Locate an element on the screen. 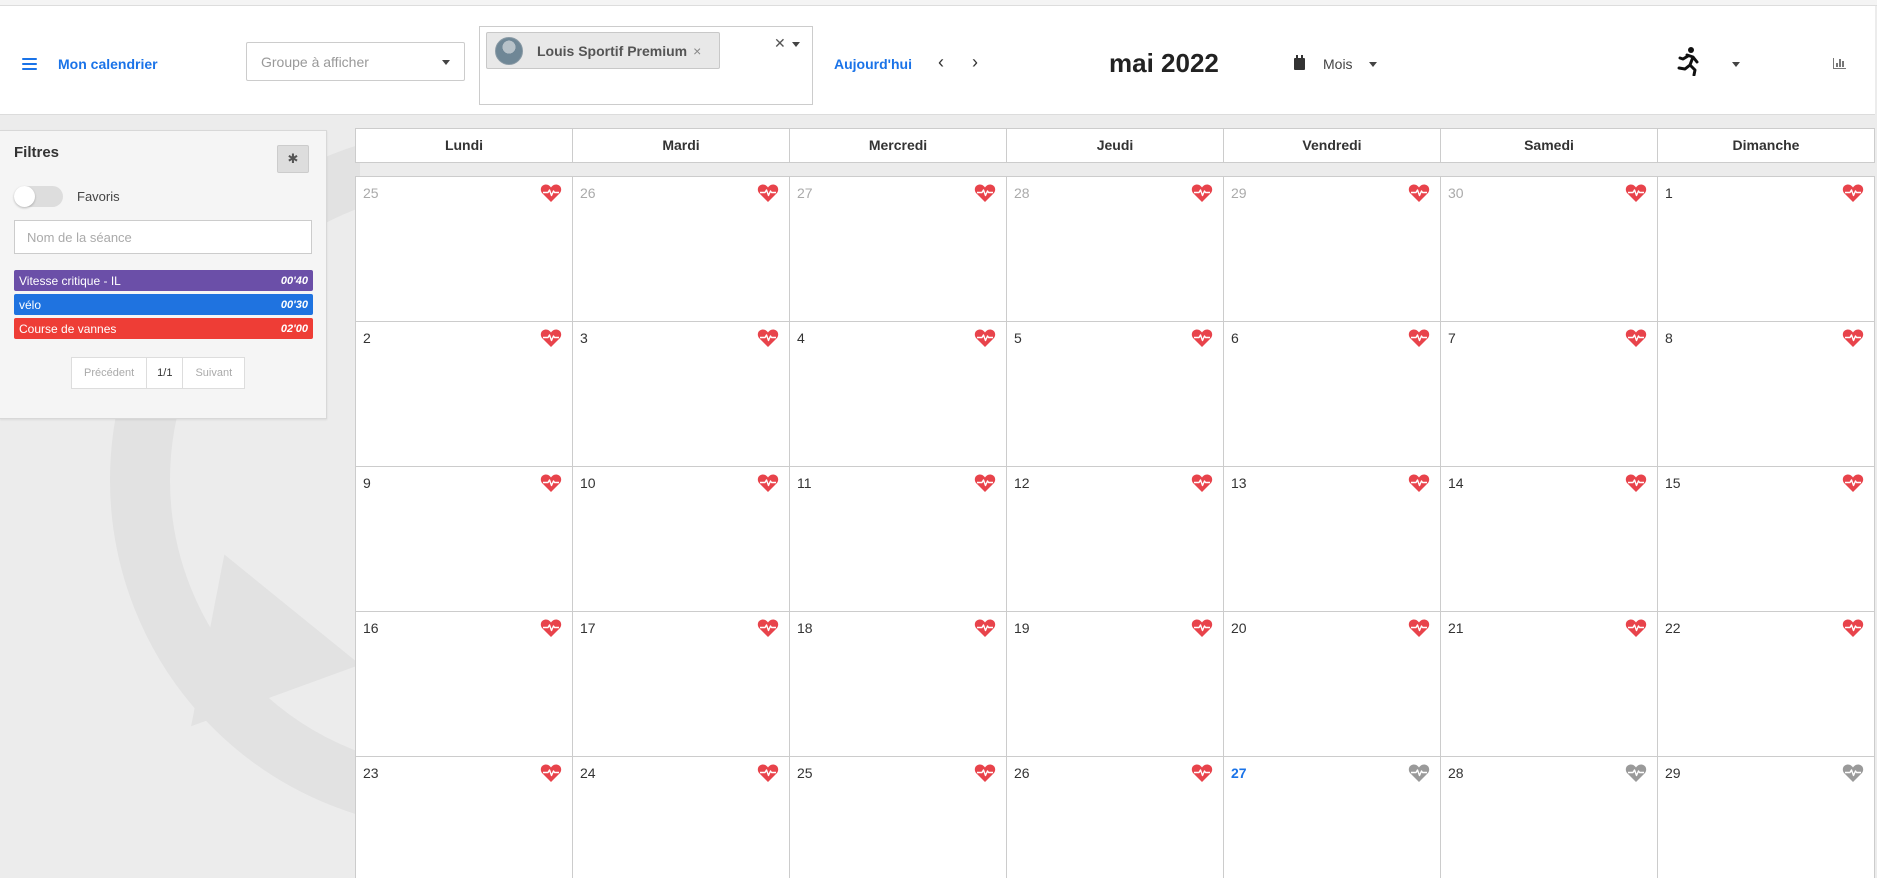  day-number: 28 is located at coordinates (1022, 193).